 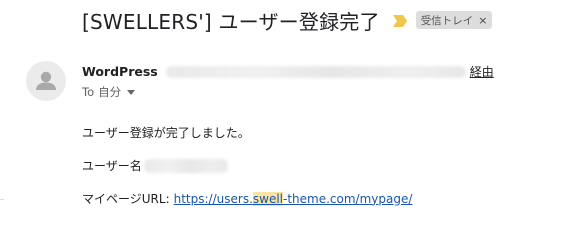 I want to click on body-message-line: ユーザー登録が完了しました。, so click(x=166, y=132).